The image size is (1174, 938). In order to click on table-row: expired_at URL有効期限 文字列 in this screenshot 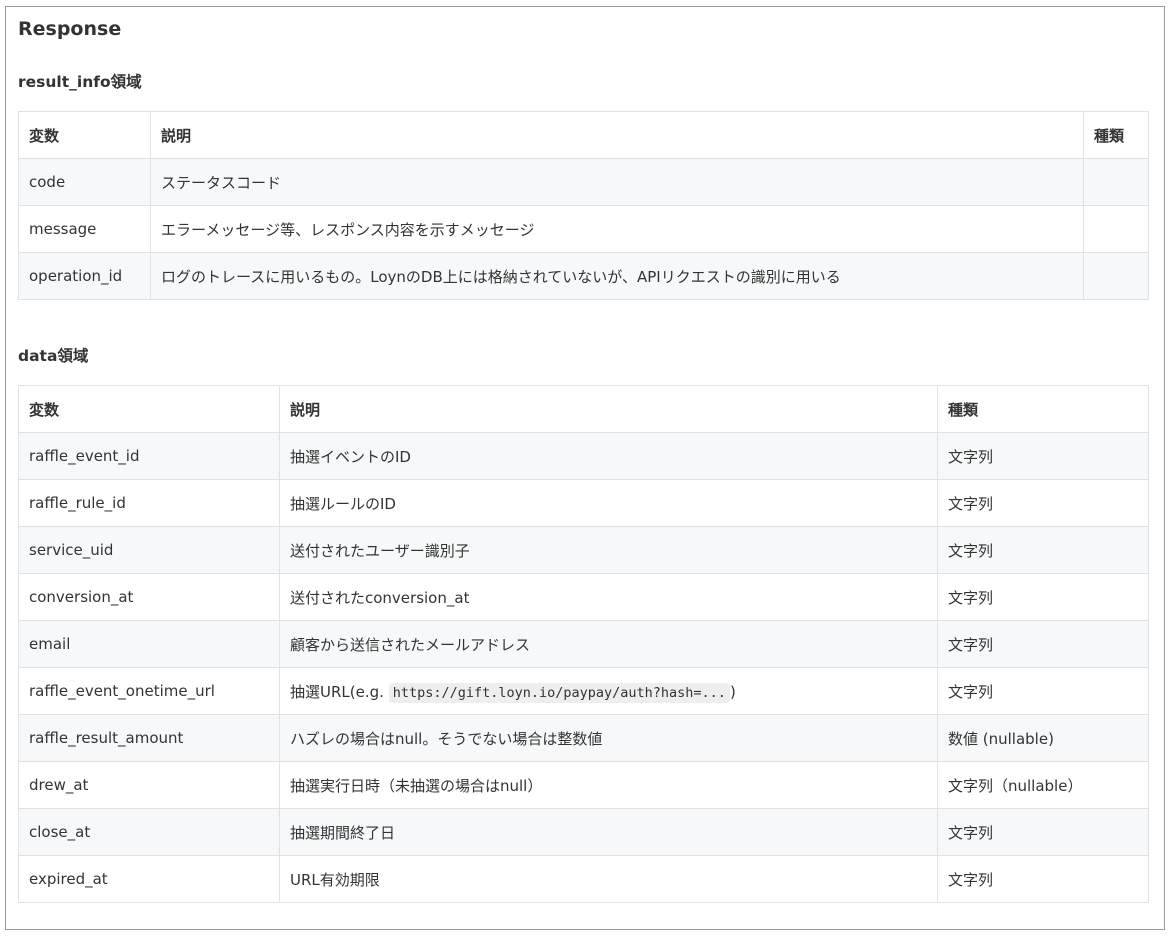, I will do `click(583, 879)`.